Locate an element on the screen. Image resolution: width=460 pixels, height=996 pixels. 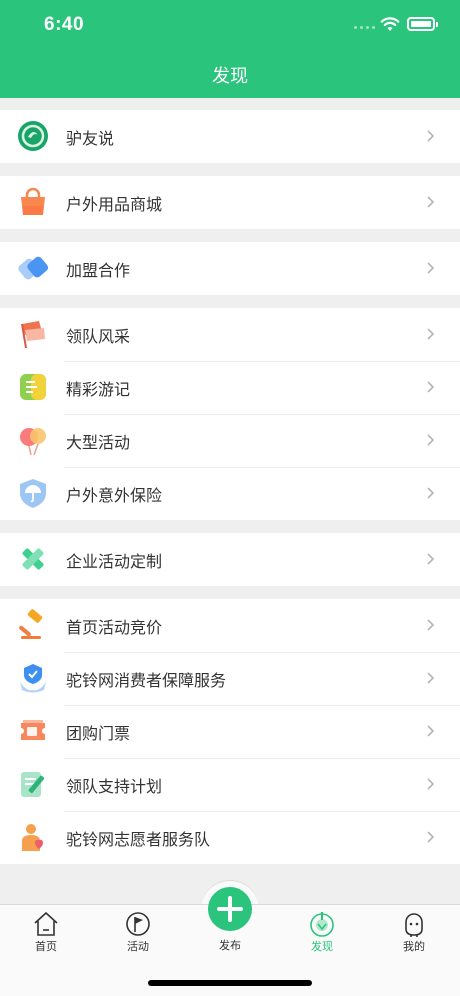
header: 6:40 发现 is located at coordinates (230, 49).